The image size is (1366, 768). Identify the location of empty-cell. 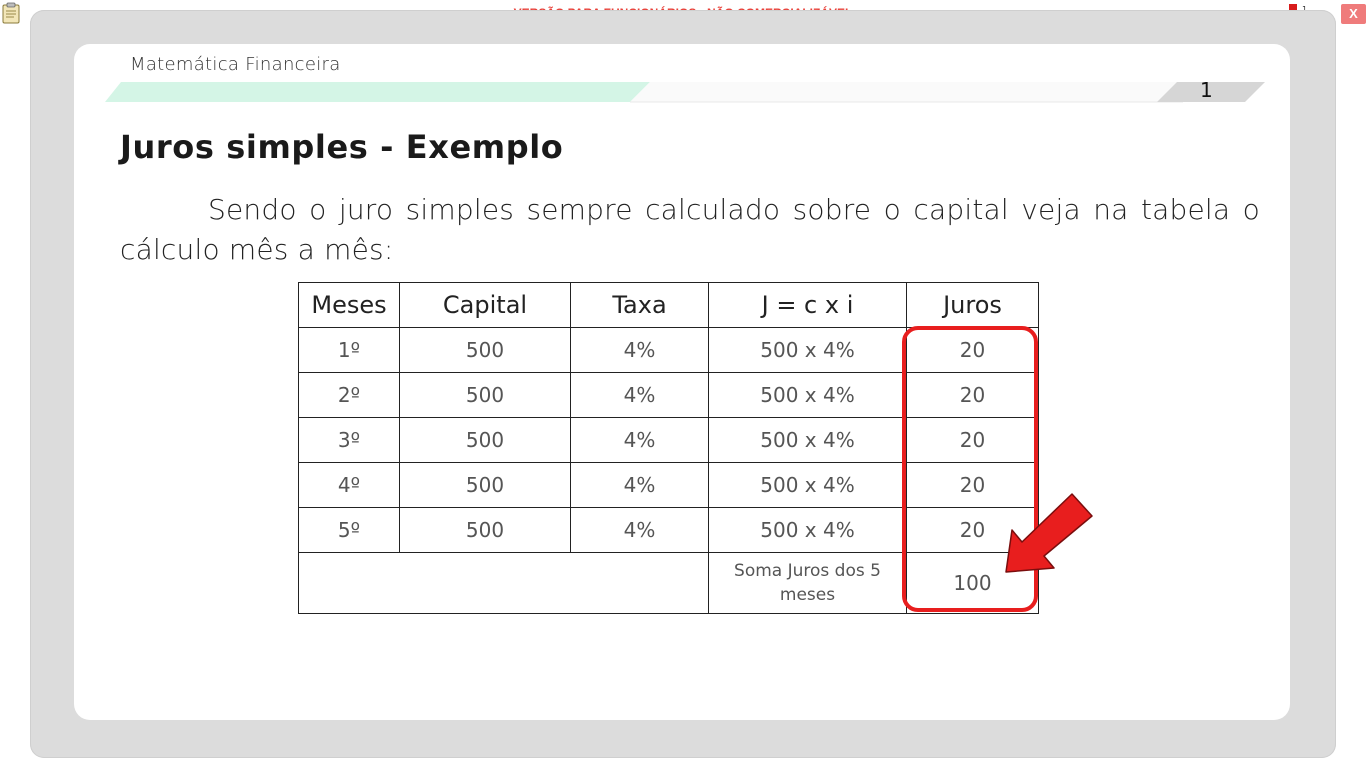
(503, 583).